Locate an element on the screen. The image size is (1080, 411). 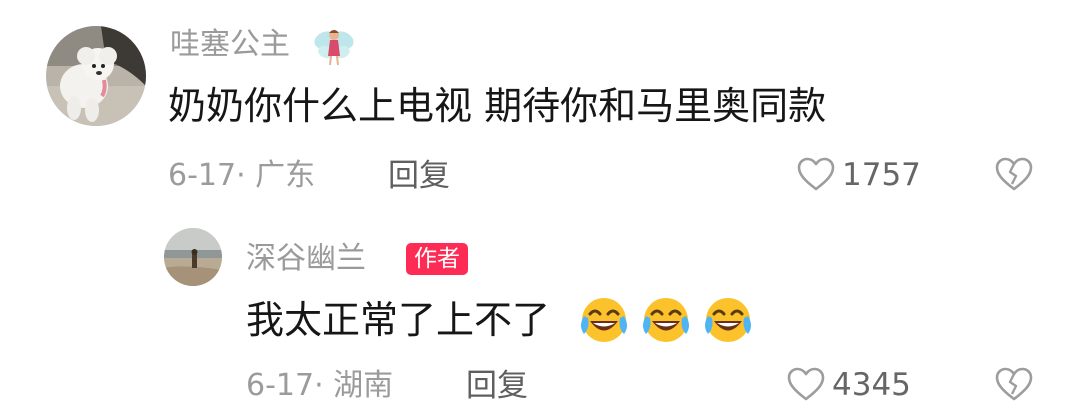
comment-username: 哇塞公主 is located at coordinates (230, 45).